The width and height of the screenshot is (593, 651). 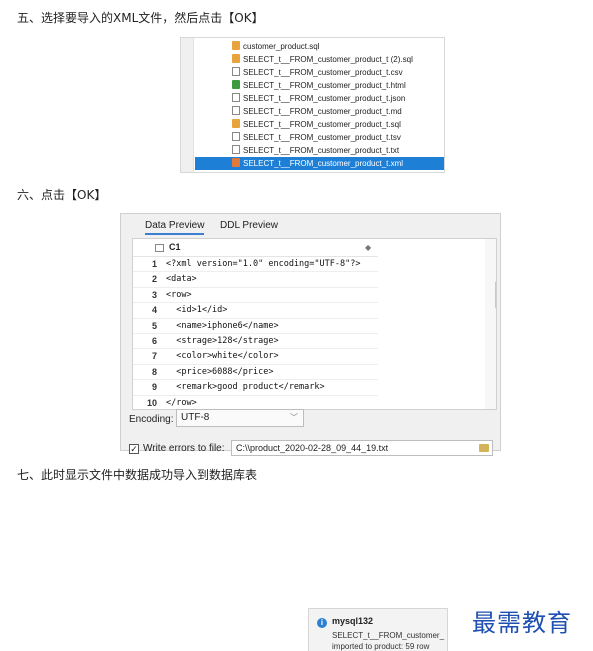 I want to click on file-list-item: SELECT_t__FROM_customer_product_t.tsv, so click(x=338, y=137).